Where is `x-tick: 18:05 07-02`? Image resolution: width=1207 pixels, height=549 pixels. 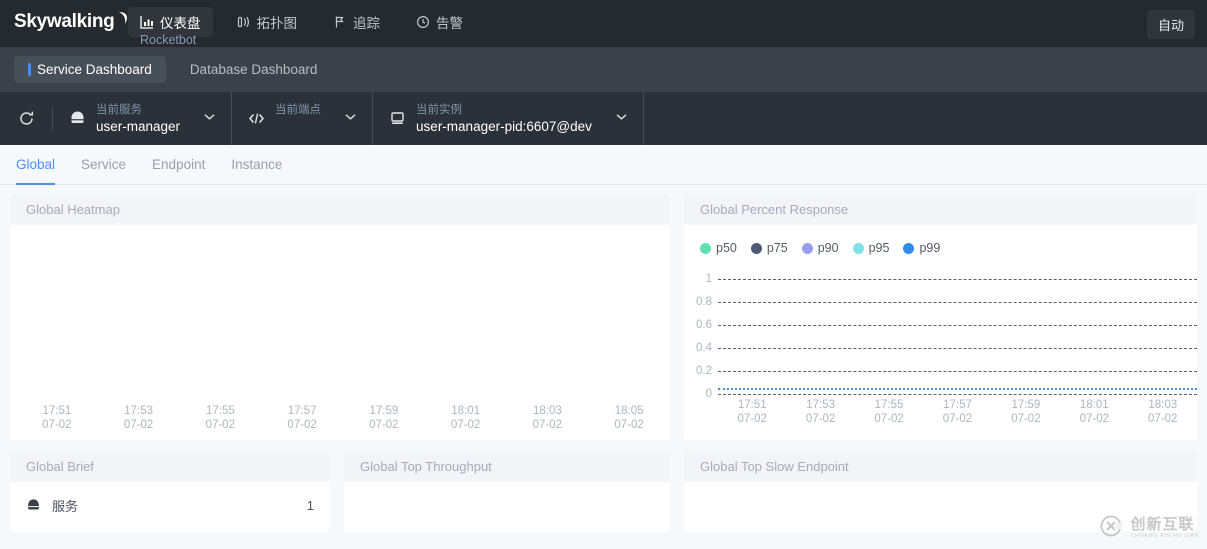
x-tick: 18:05 07-02 is located at coordinates (629, 418).